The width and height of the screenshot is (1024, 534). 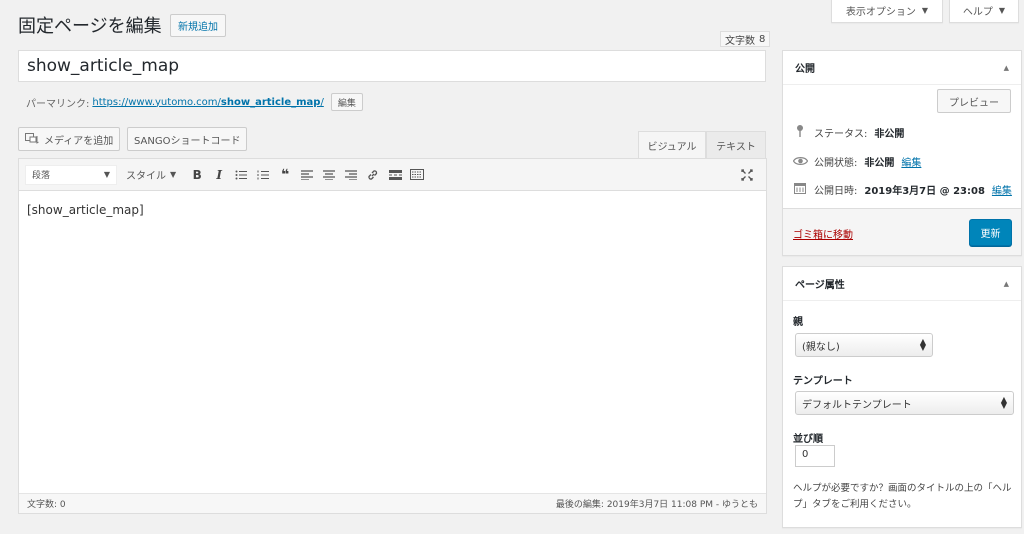 What do you see at coordinates (263, 175) in the screenshot?
I see `numbered-list-icon` at bounding box center [263, 175].